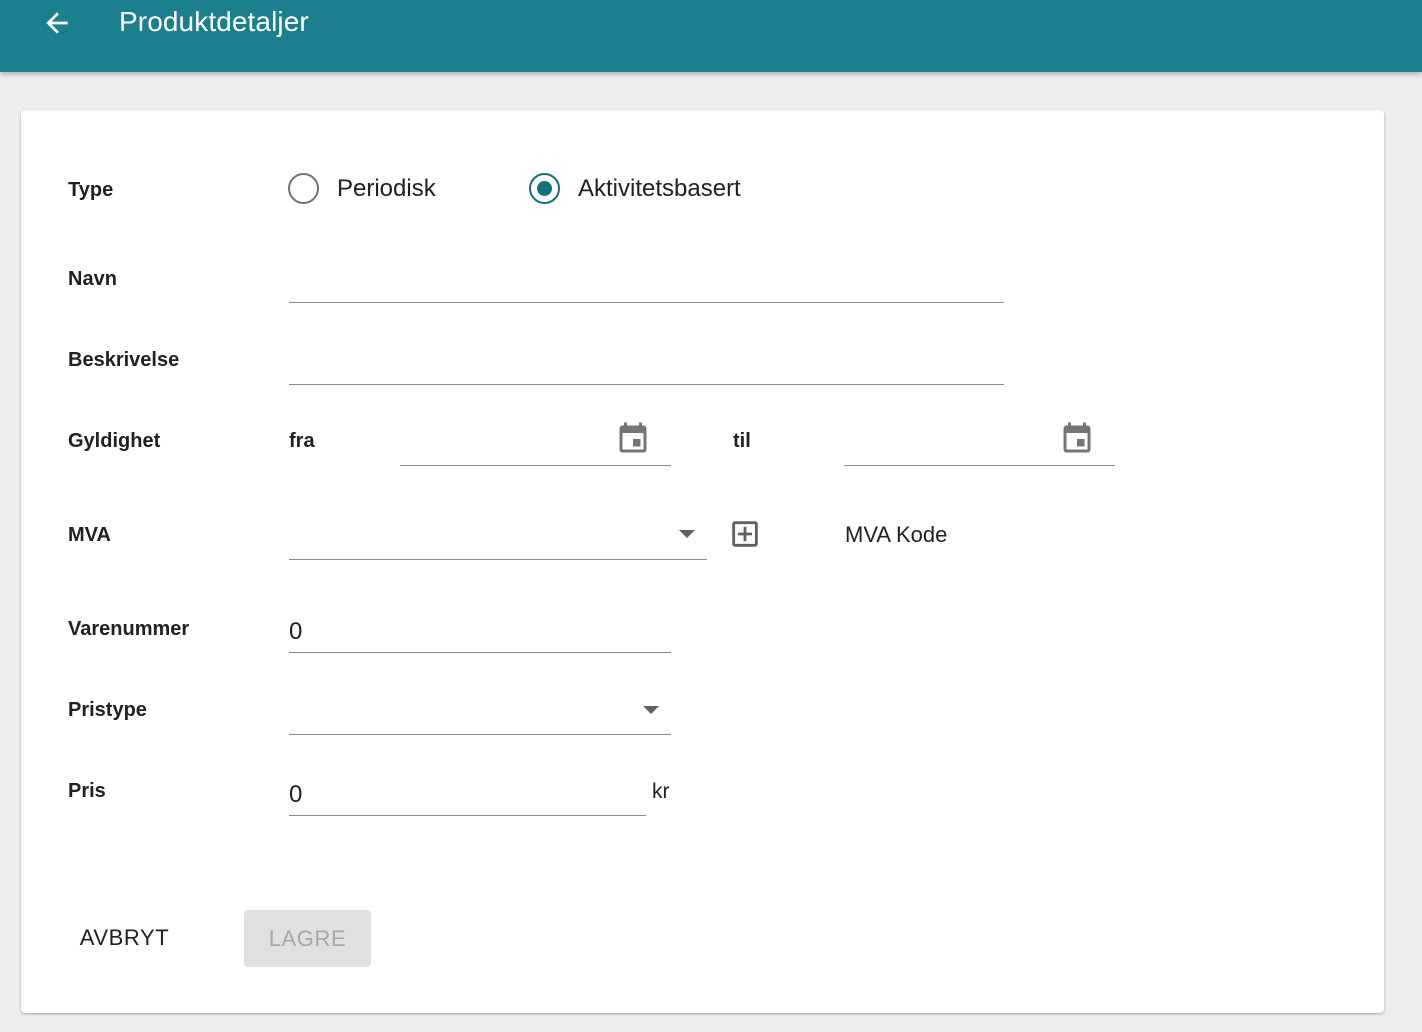  What do you see at coordinates (89, 535) in the screenshot?
I see `vat-label: MVA` at bounding box center [89, 535].